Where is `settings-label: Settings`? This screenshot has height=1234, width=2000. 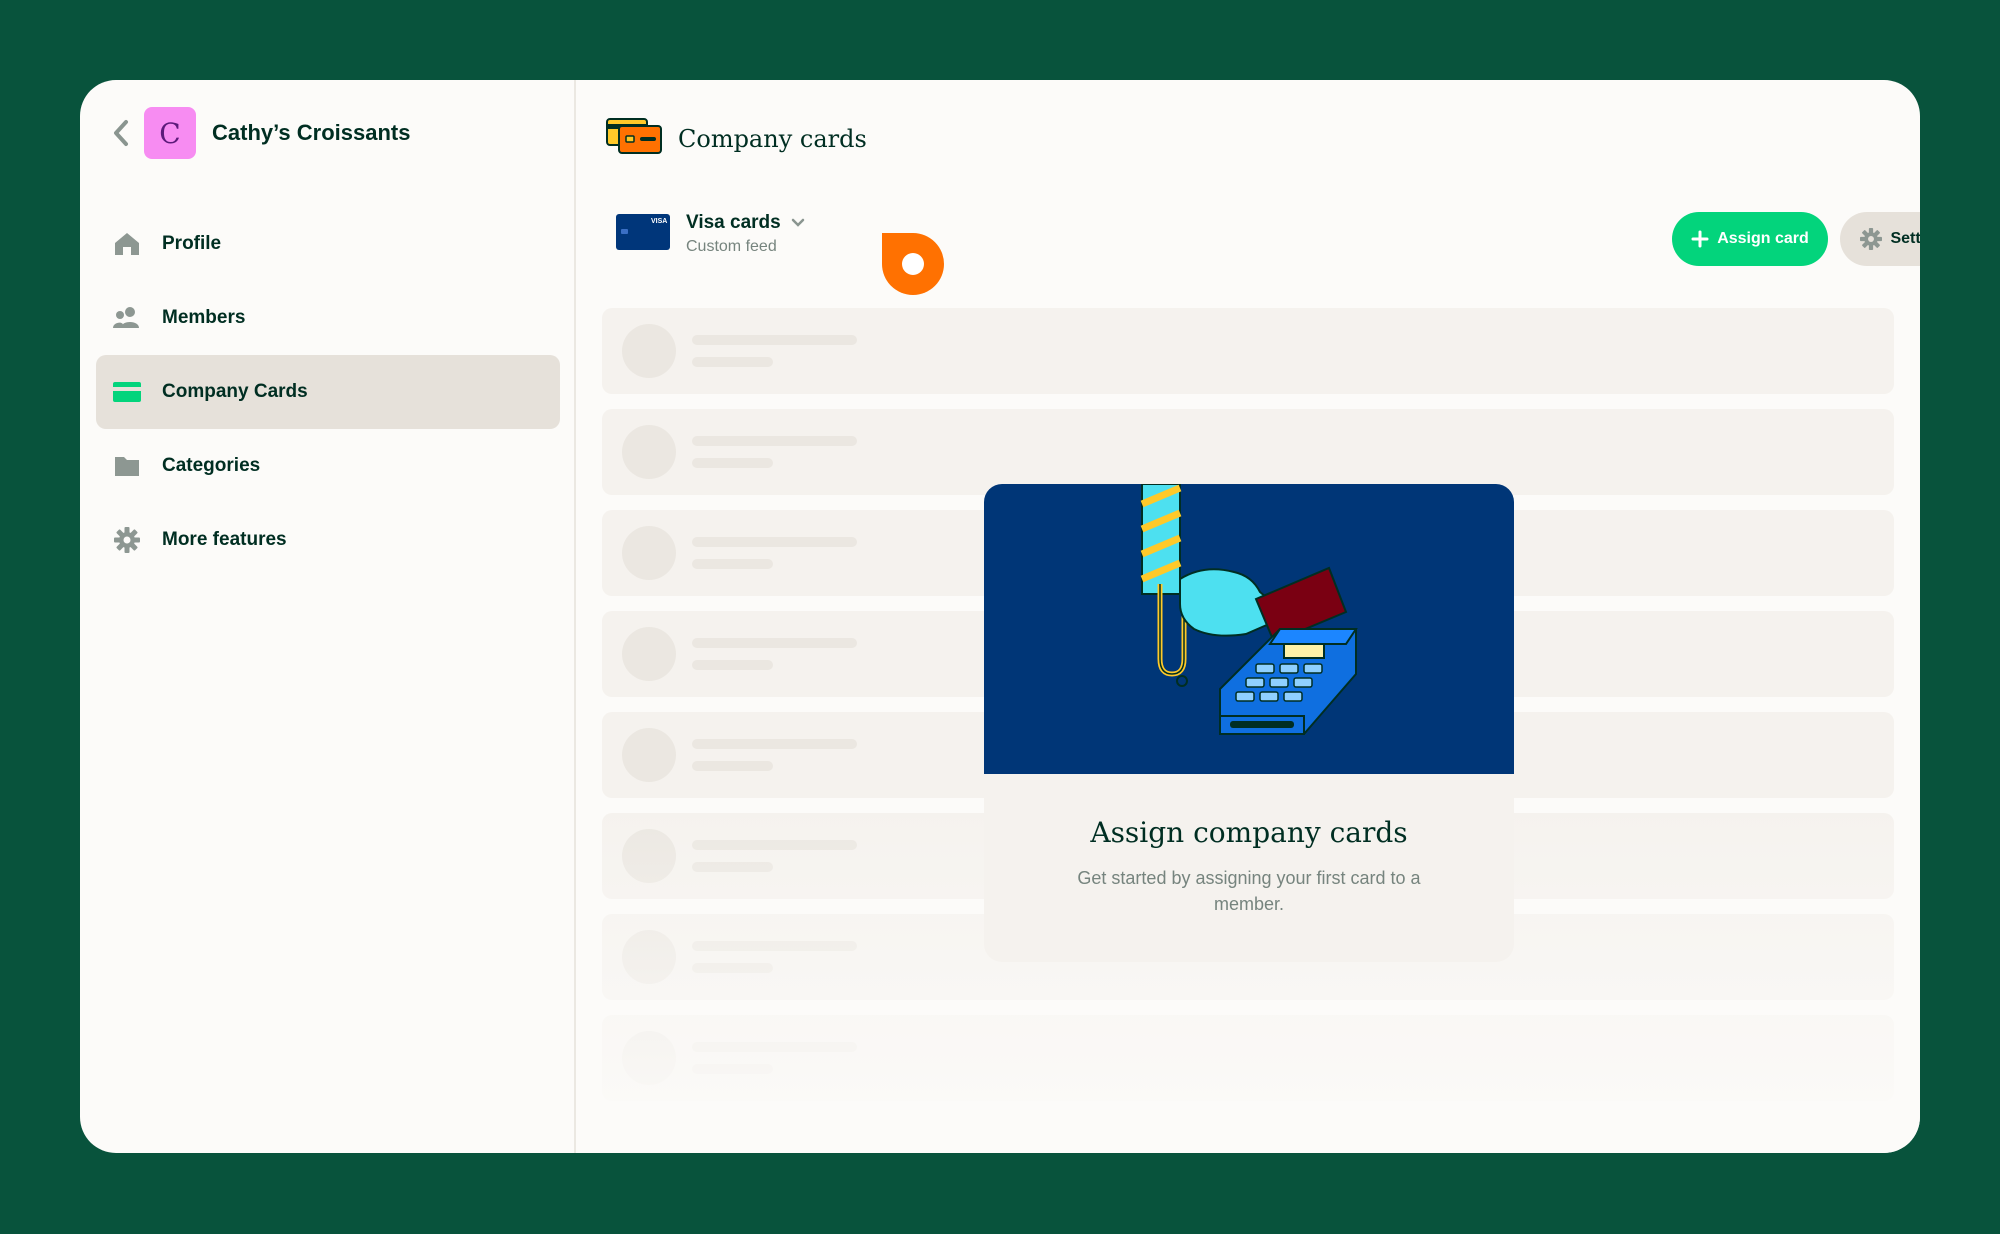 settings-label: Settings is located at coordinates (1905, 238).